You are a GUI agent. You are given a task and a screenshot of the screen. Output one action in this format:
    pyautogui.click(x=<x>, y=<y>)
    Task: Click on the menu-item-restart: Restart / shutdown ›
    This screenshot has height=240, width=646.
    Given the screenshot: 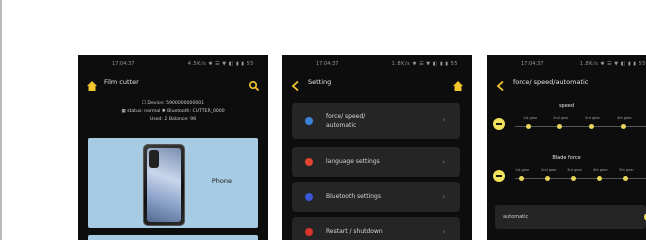 What is the action you would take?
    pyautogui.click(x=376, y=228)
    